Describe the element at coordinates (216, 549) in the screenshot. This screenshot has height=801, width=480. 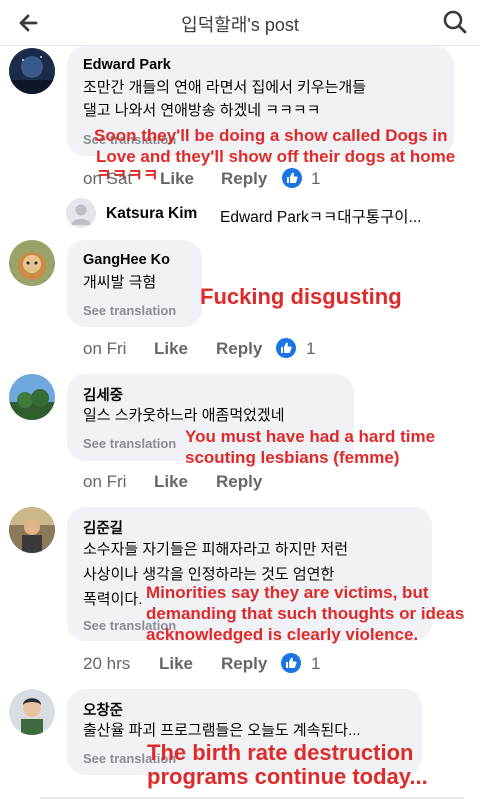
I see `comment-text-line: 소수자들 자기들은 피해자라고 하지만 저런` at that location.